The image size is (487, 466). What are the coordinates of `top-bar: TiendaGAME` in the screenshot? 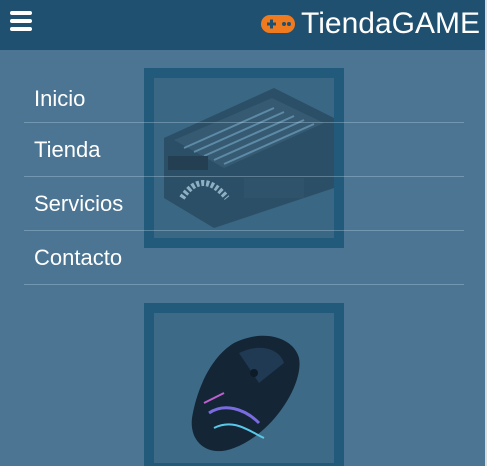 It's located at (242, 25).